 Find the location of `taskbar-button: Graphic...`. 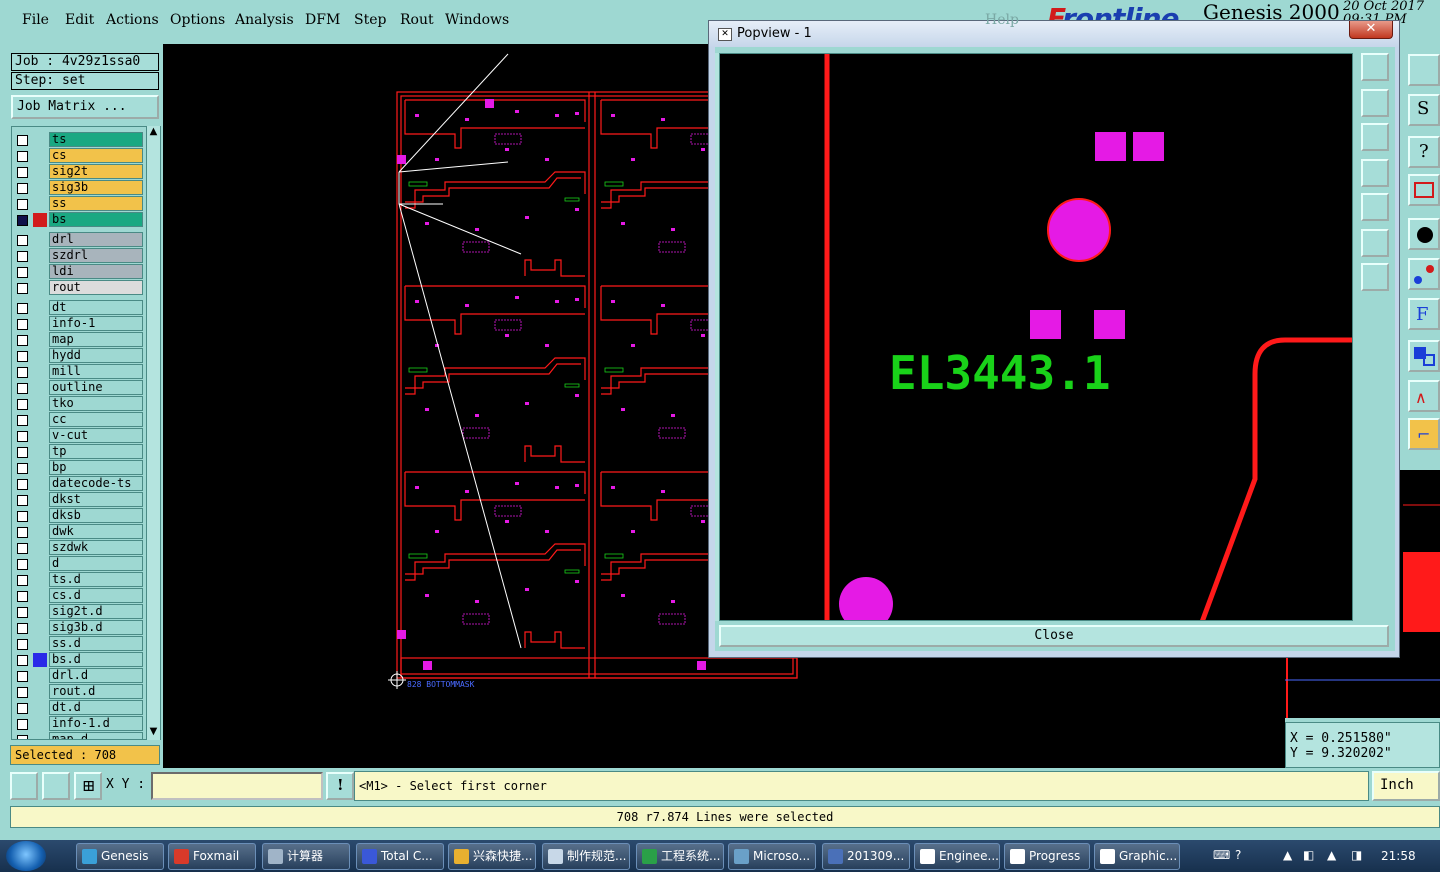

taskbar-button: Graphic... is located at coordinates (1137, 856).